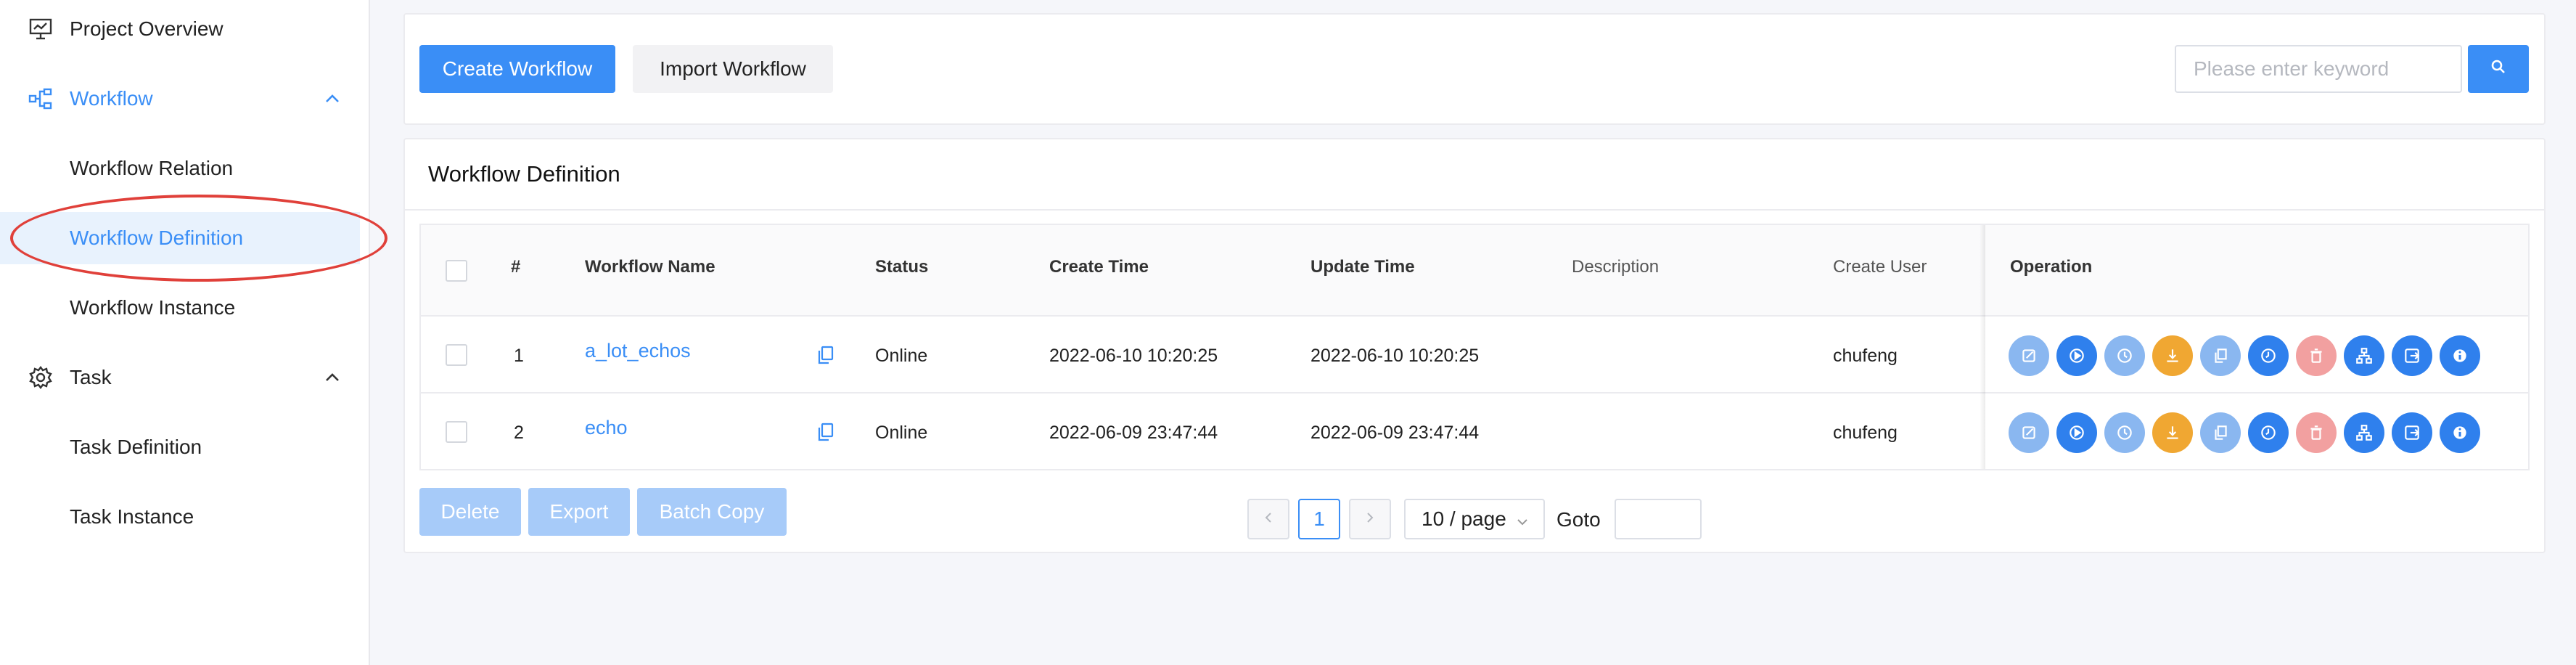 This screenshot has height=665, width=2576. I want to click on next-page-button, so click(1370, 519).